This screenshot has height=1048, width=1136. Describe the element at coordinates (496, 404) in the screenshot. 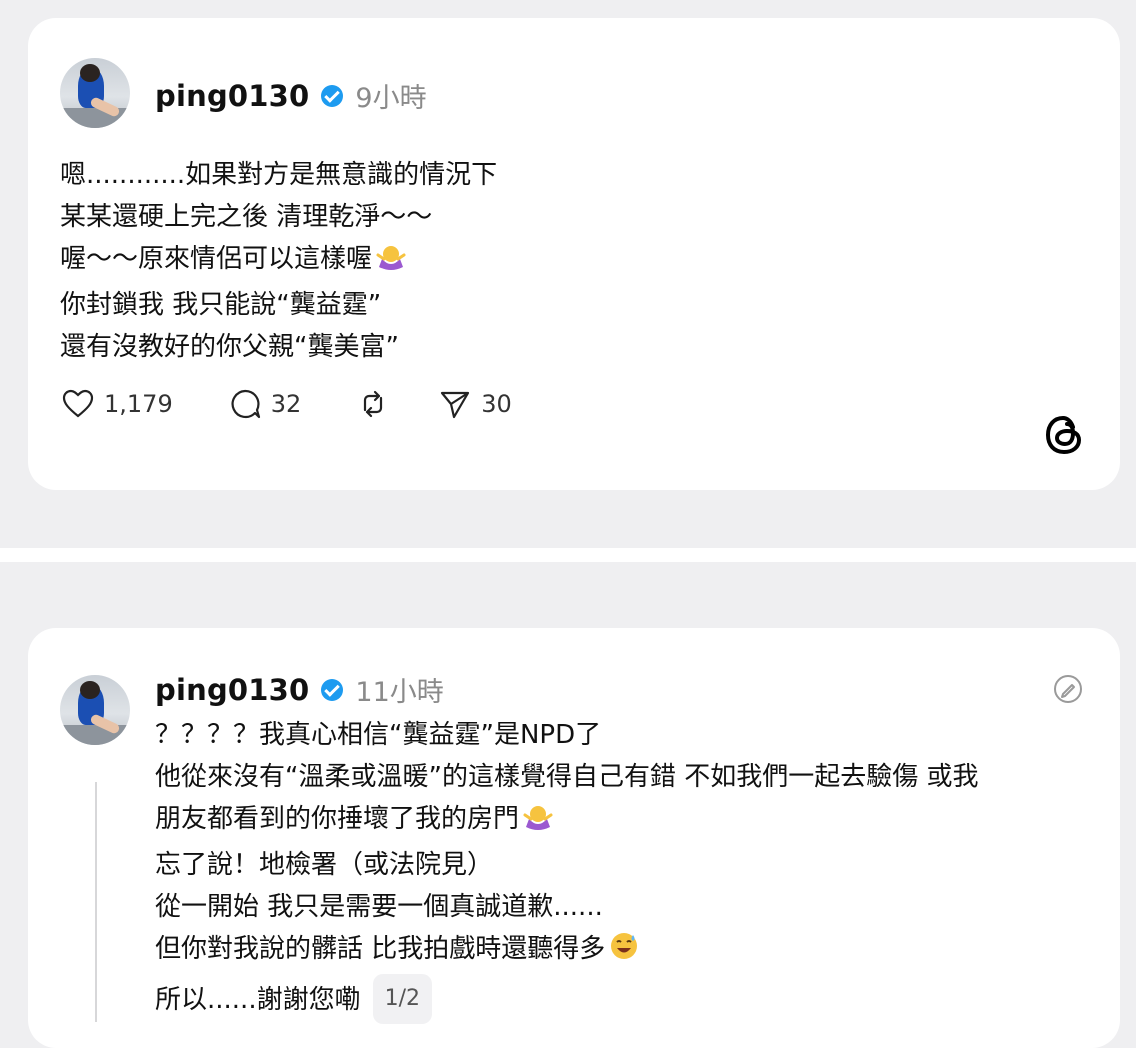

I see `share-count: 30` at that location.